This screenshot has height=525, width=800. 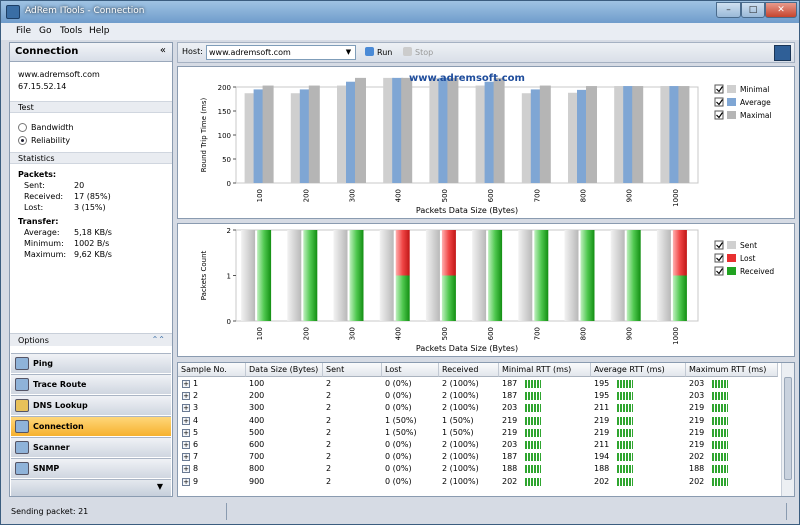 What do you see at coordinates (753, 10) in the screenshot?
I see `maximize-button: □` at bounding box center [753, 10].